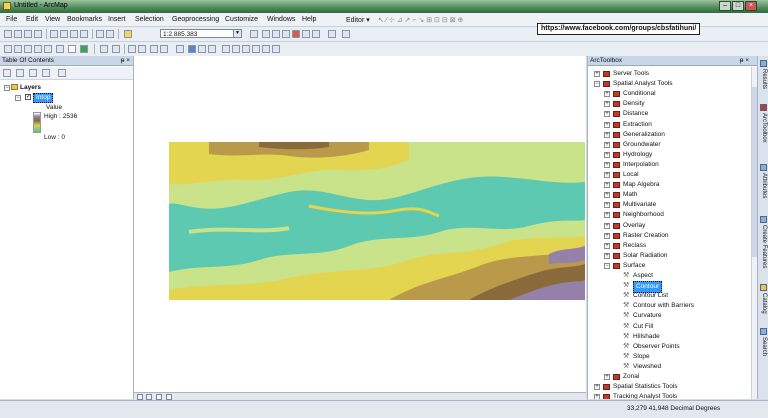 This screenshot has width=768, height=418. What do you see at coordinates (84, 34) in the screenshot?
I see `delete-icon` at bounding box center [84, 34].